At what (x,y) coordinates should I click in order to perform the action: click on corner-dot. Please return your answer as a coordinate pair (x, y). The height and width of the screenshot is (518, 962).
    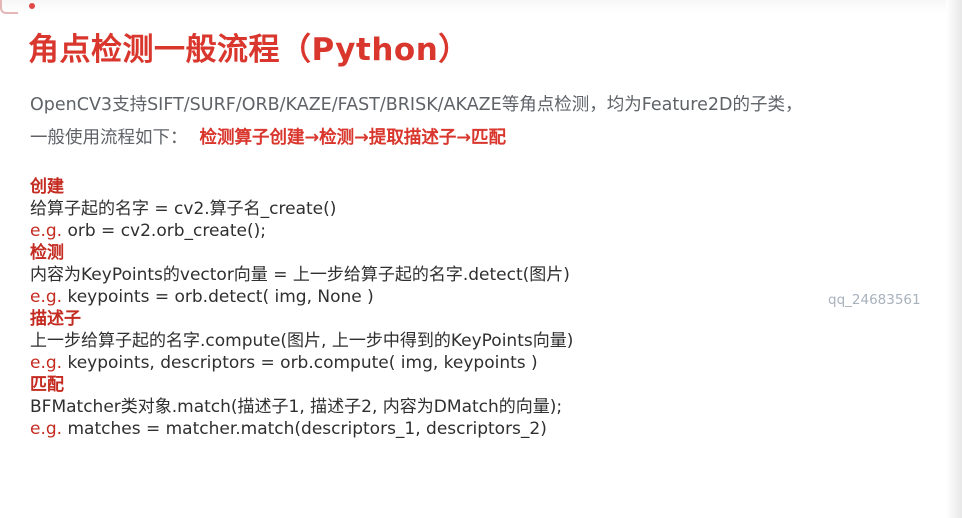
    Looking at the image, I should click on (32, 6).